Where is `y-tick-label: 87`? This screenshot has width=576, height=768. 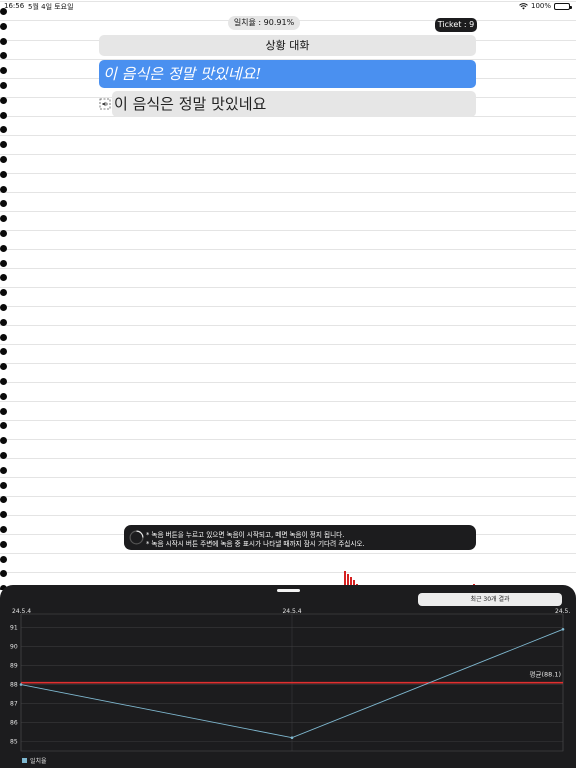
y-tick-label: 87 is located at coordinates (14, 704).